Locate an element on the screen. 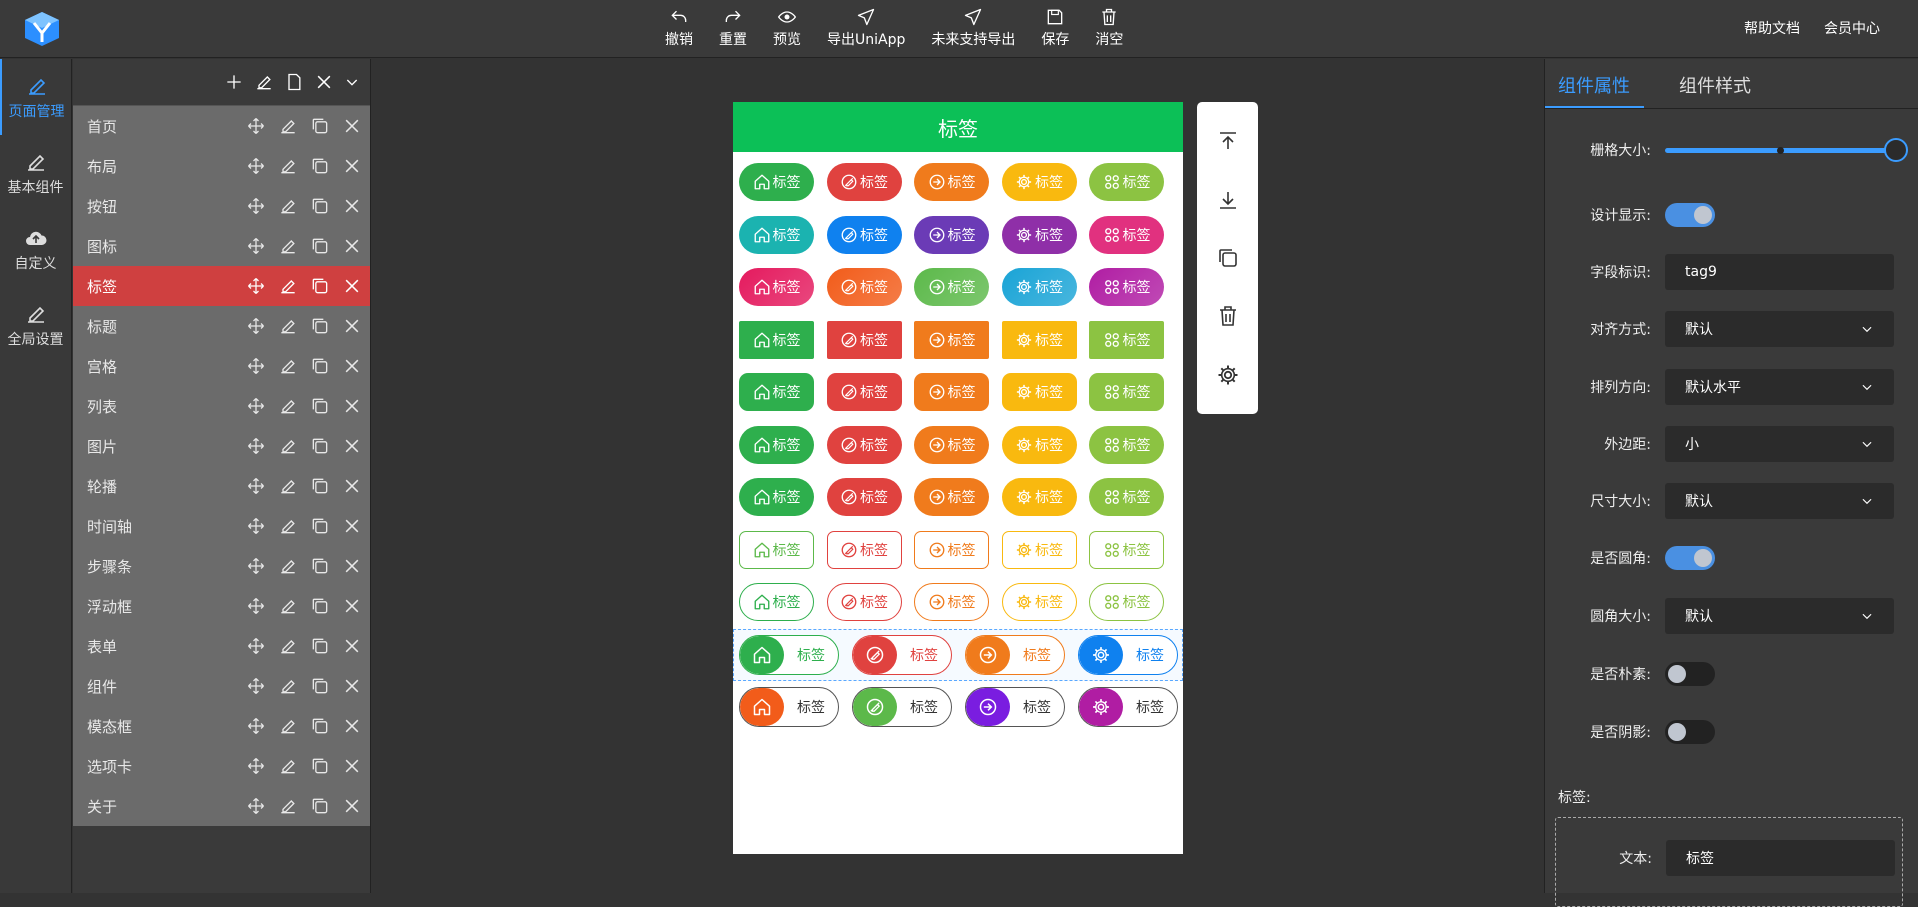  toolbar-button-1: 重置 is located at coordinates (733, 28).